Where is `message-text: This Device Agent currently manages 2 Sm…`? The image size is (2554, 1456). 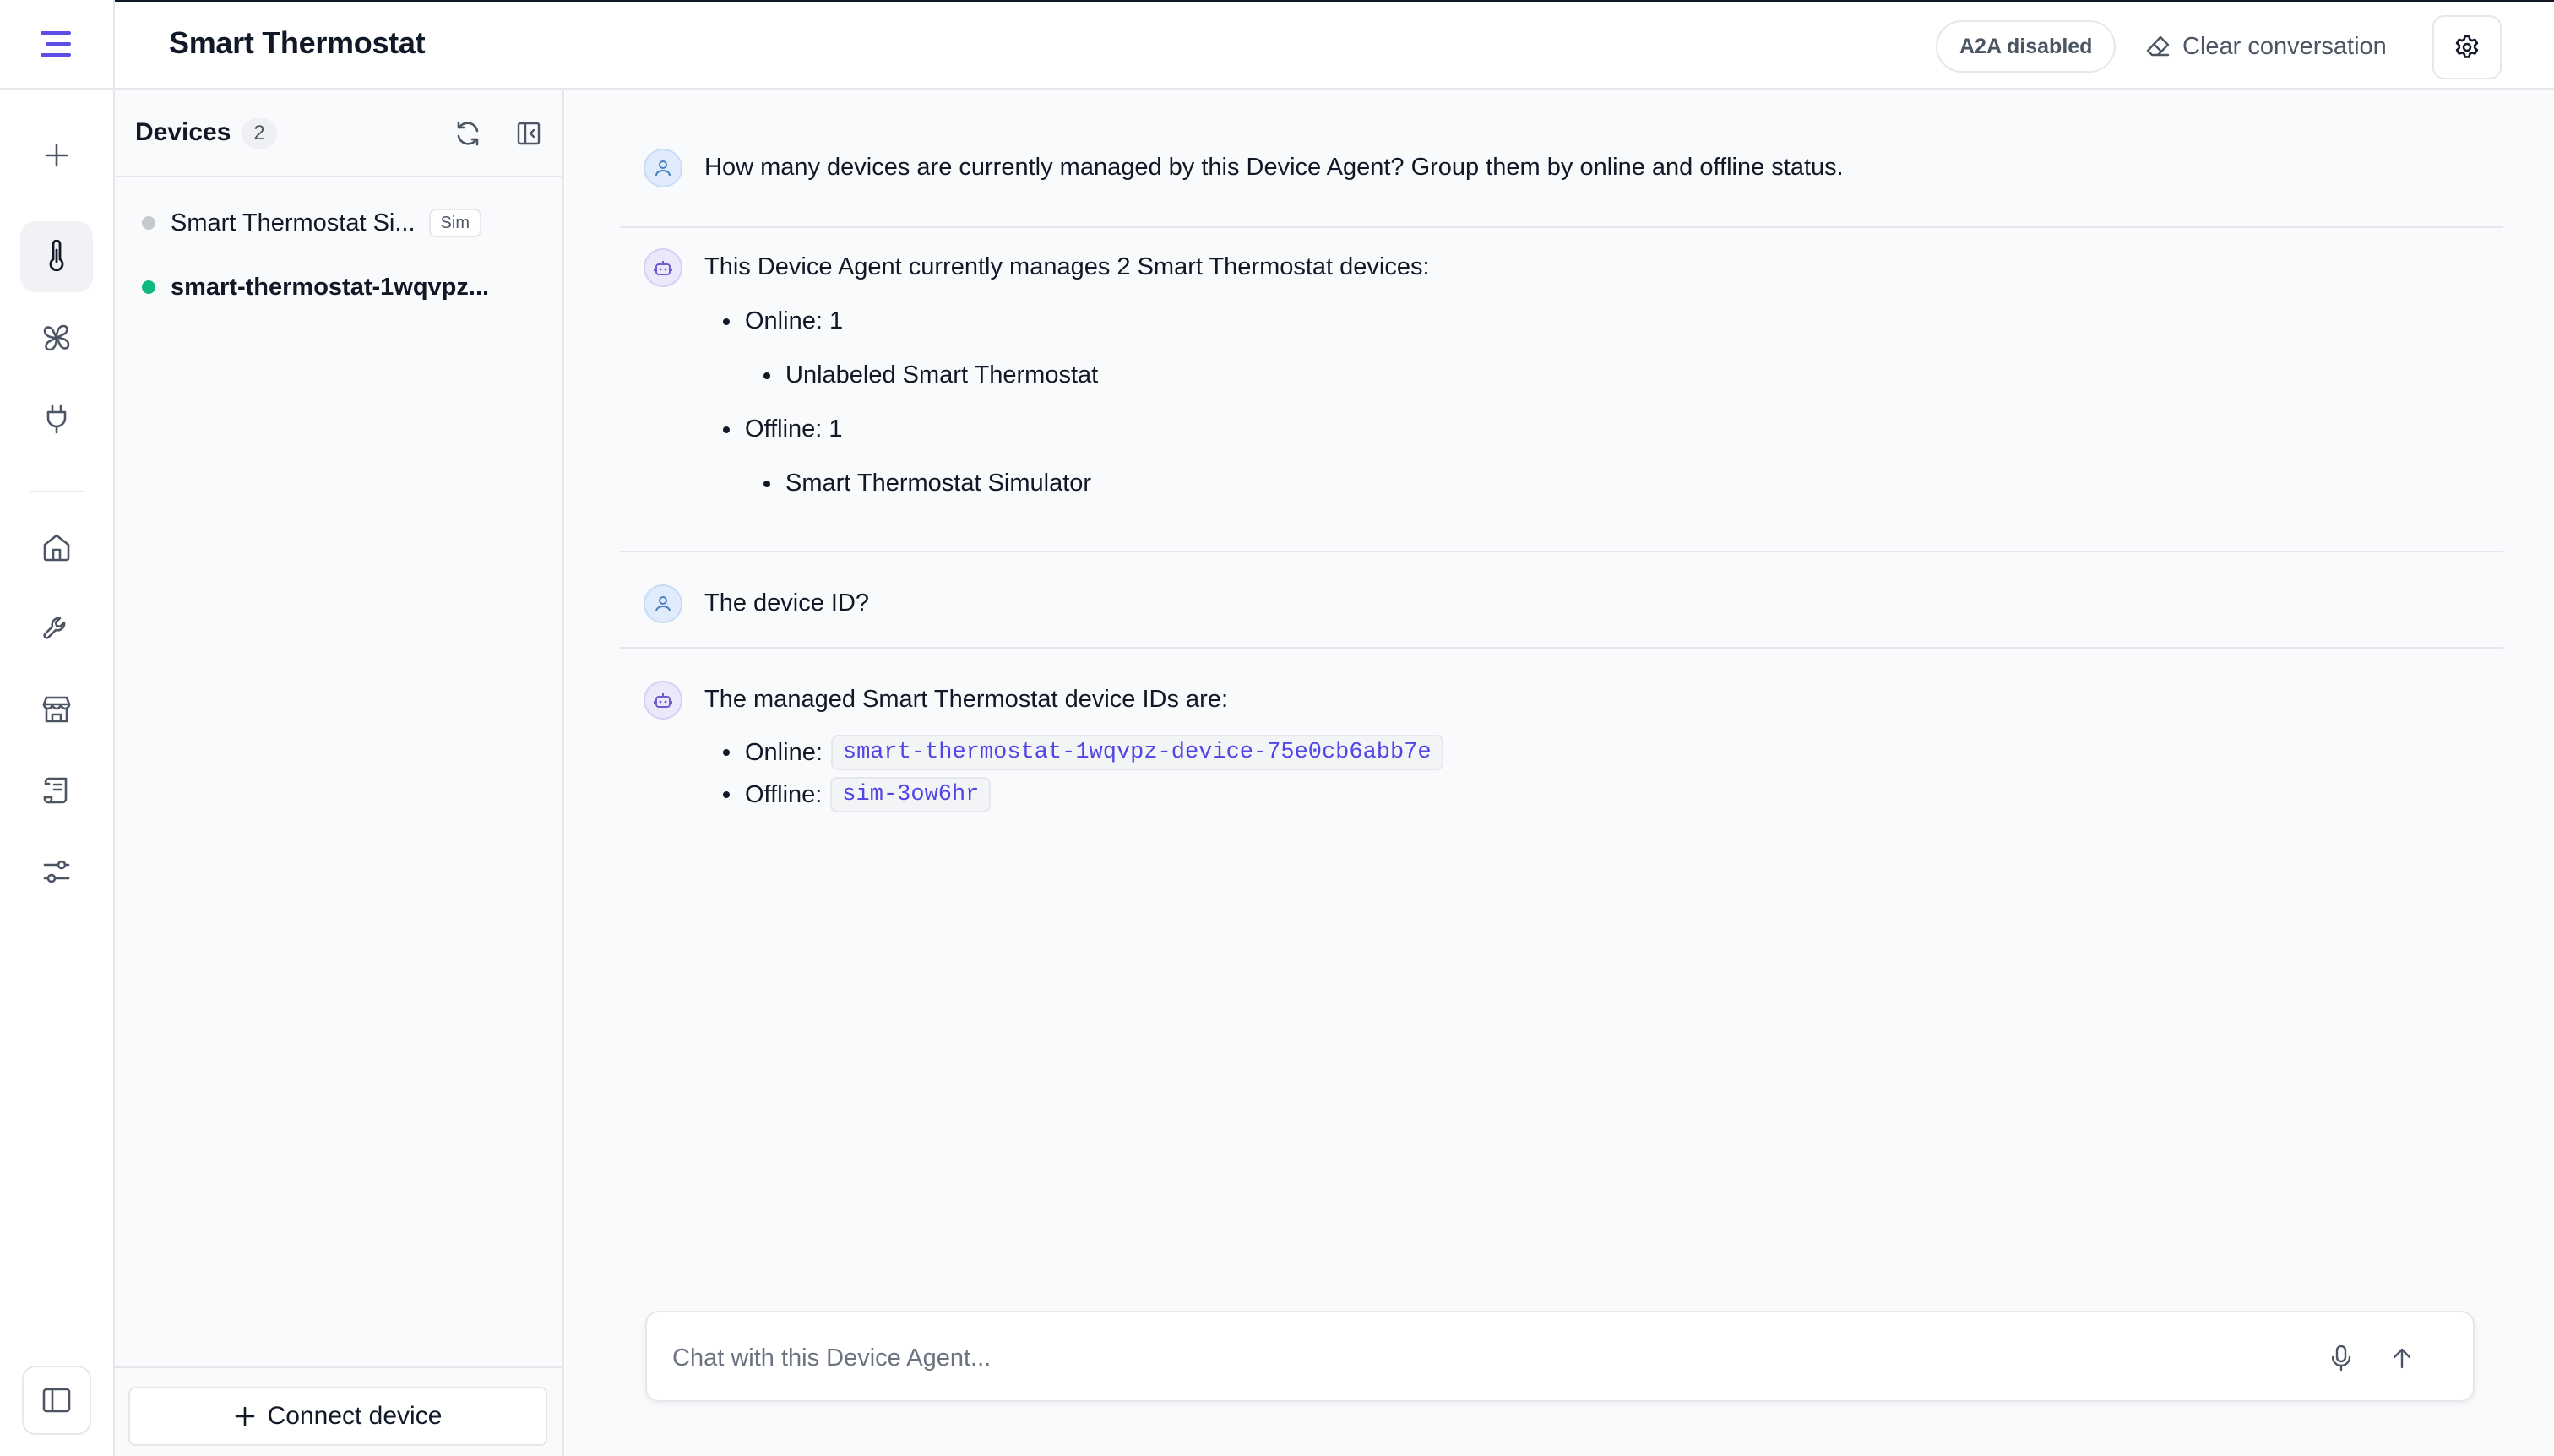
message-text: This Device Agent currently manages 2 Sm… is located at coordinates (1067, 266).